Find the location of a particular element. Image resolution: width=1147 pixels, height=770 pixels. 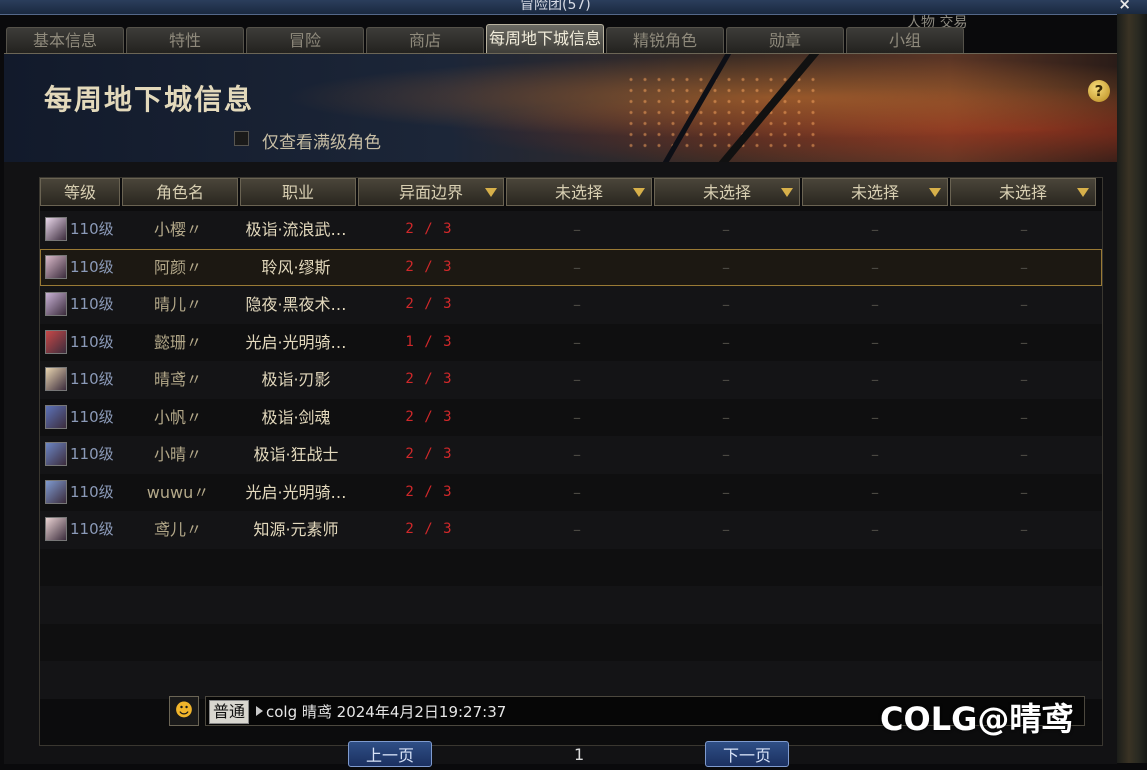

empty-row is located at coordinates (571, 642).